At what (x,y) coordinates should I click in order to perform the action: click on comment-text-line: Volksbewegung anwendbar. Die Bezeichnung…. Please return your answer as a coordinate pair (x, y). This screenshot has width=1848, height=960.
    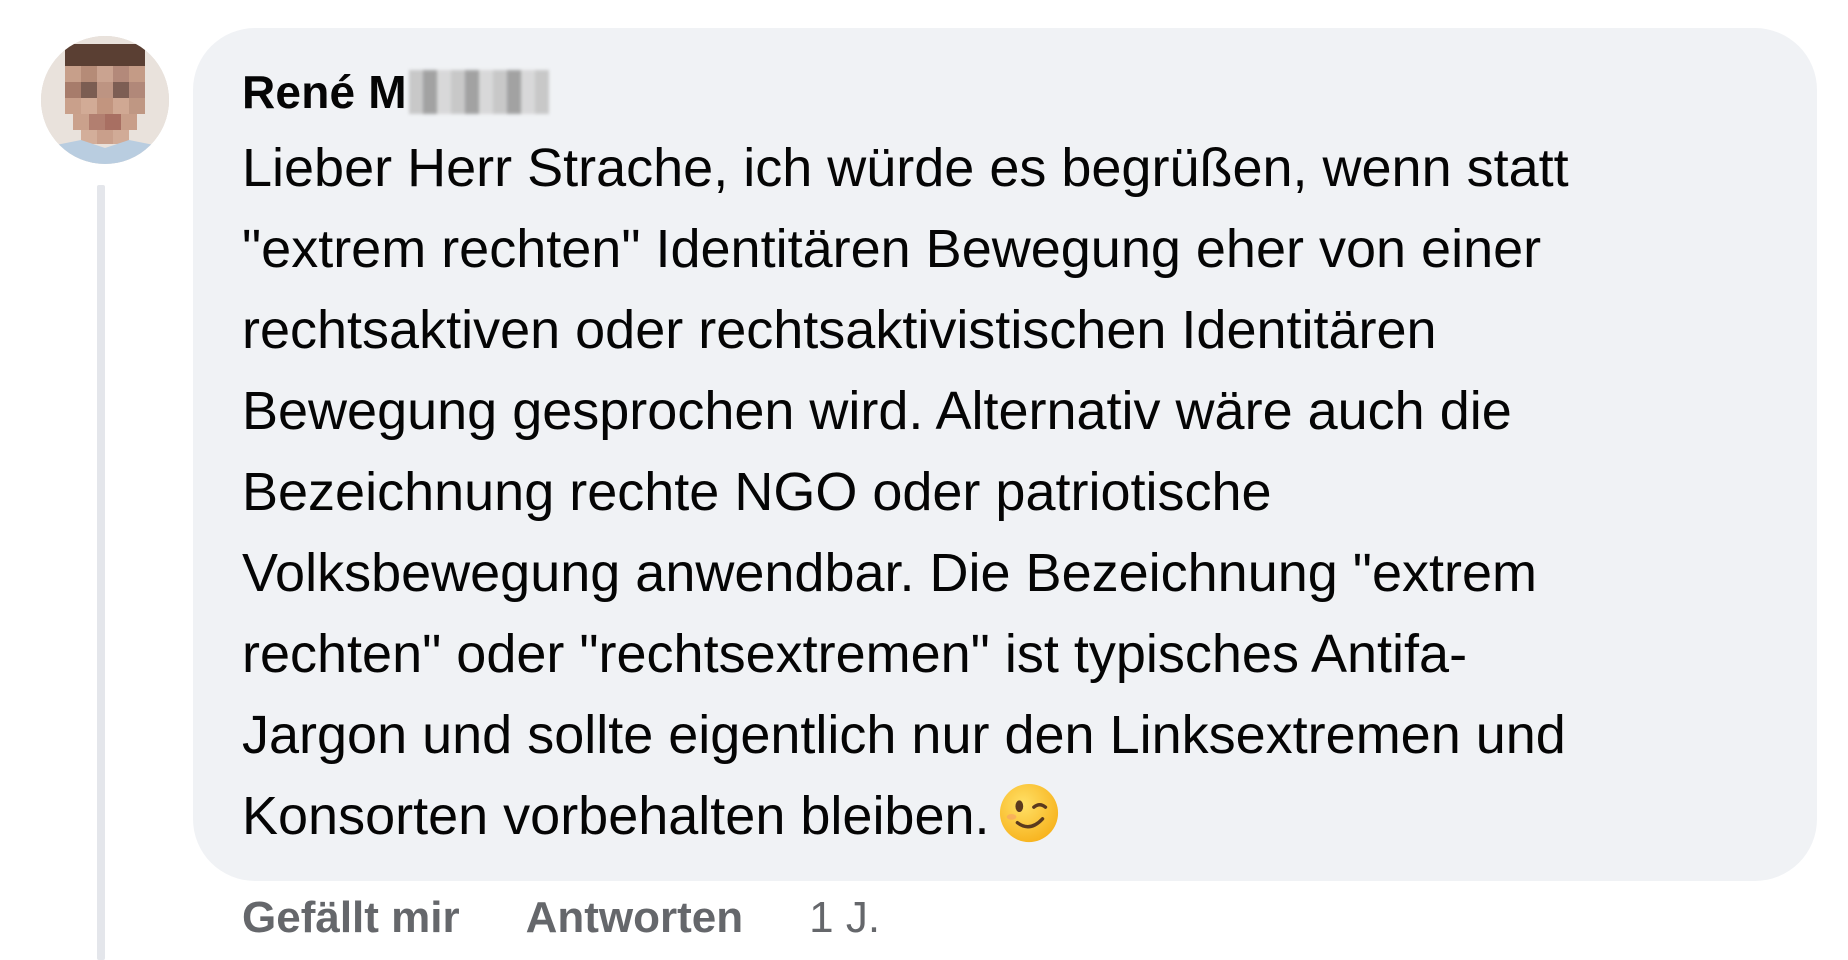
    Looking at the image, I should click on (889, 573).